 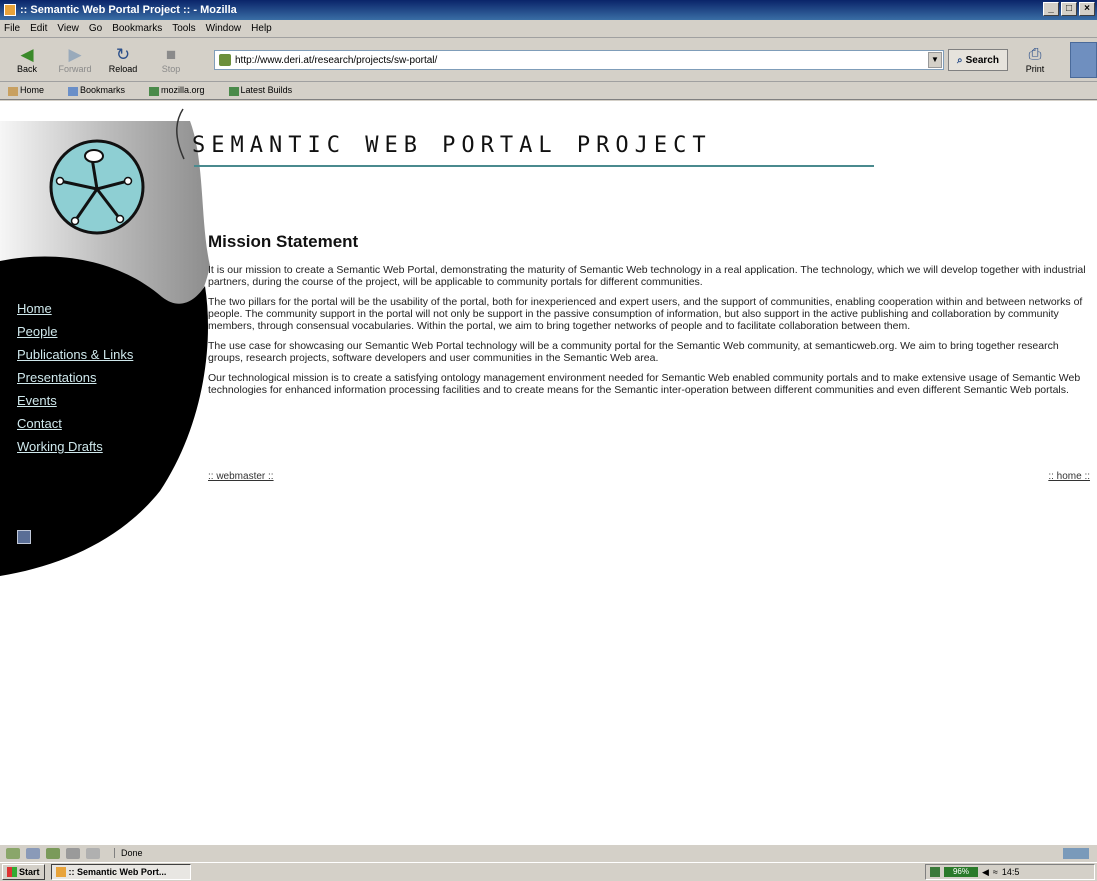 I want to click on status-bar: Done, so click(x=548, y=852).